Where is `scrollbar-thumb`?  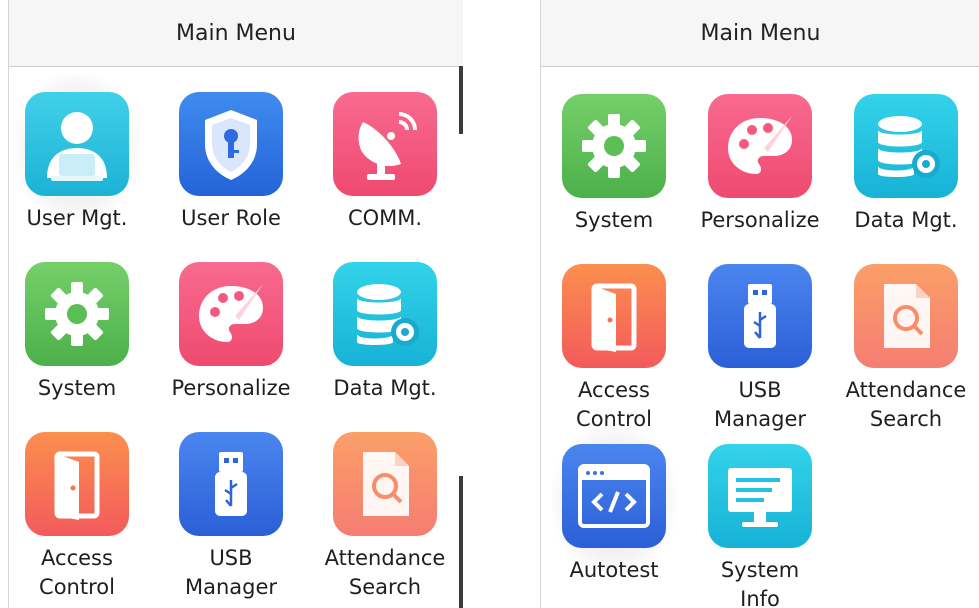 scrollbar-thumb is located at coordinates (461, 542).